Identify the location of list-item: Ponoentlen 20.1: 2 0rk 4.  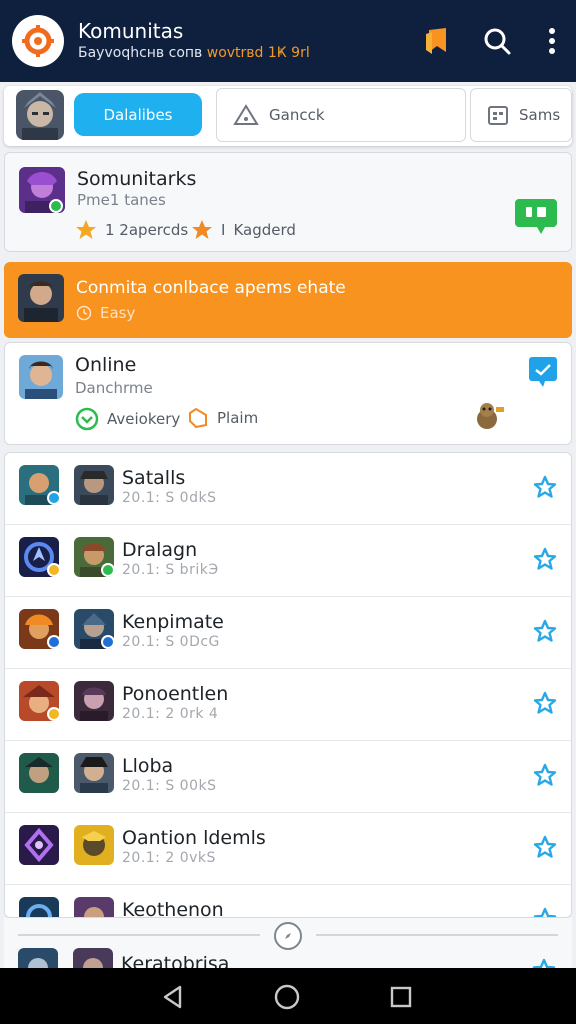
(288, 705).